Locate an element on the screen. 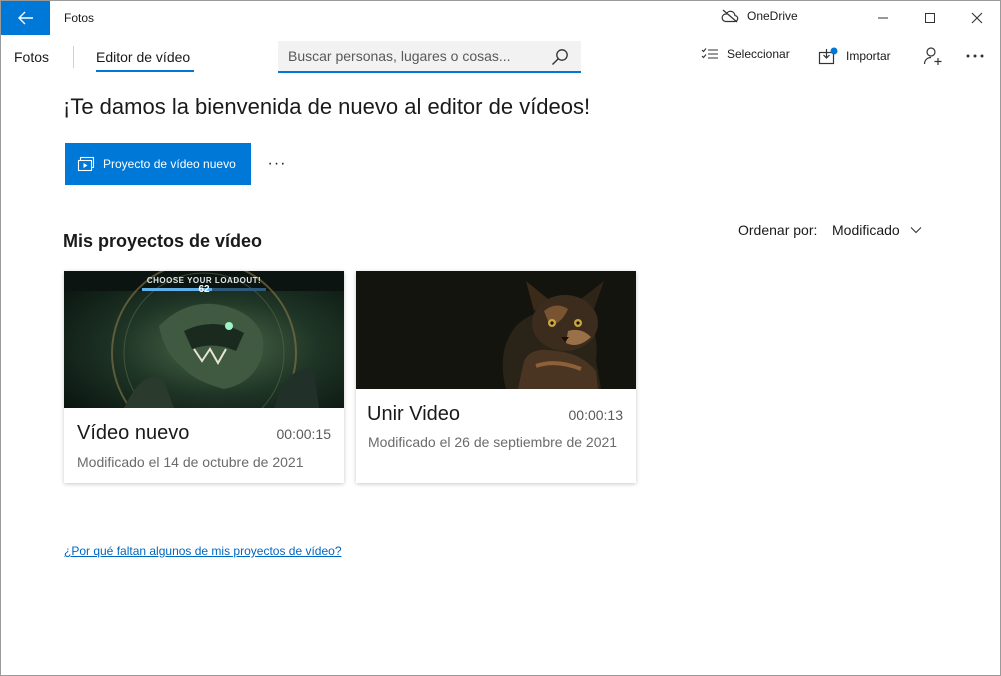 This screenshot has height=676, width=1001. back-button is located at coordinates (25, 18).